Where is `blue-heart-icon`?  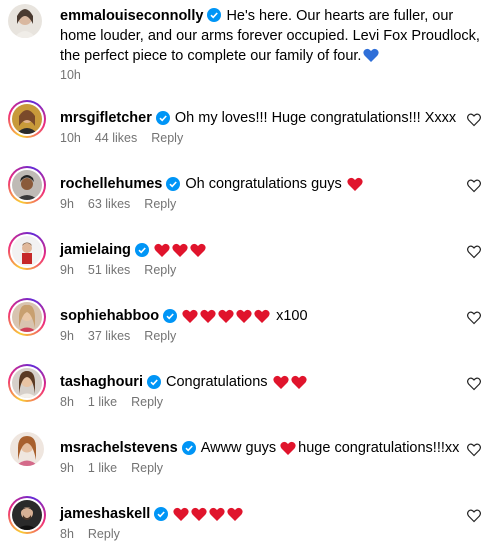
blue-heart-icon is located at coordinates (371, 55).